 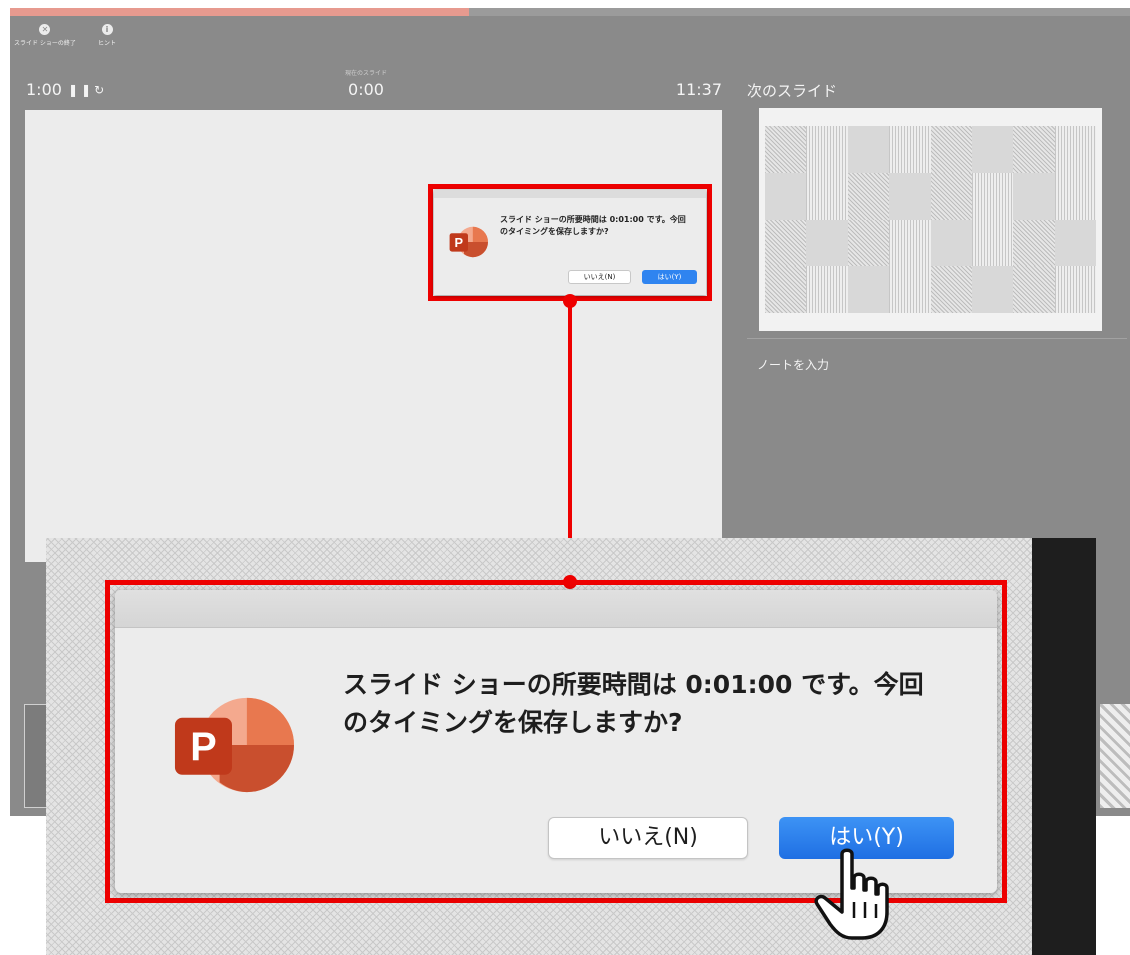 What do you see at coordinates (570, 301) in the screenshot?
I see `connector-dot` at bounding box center [570, 301].